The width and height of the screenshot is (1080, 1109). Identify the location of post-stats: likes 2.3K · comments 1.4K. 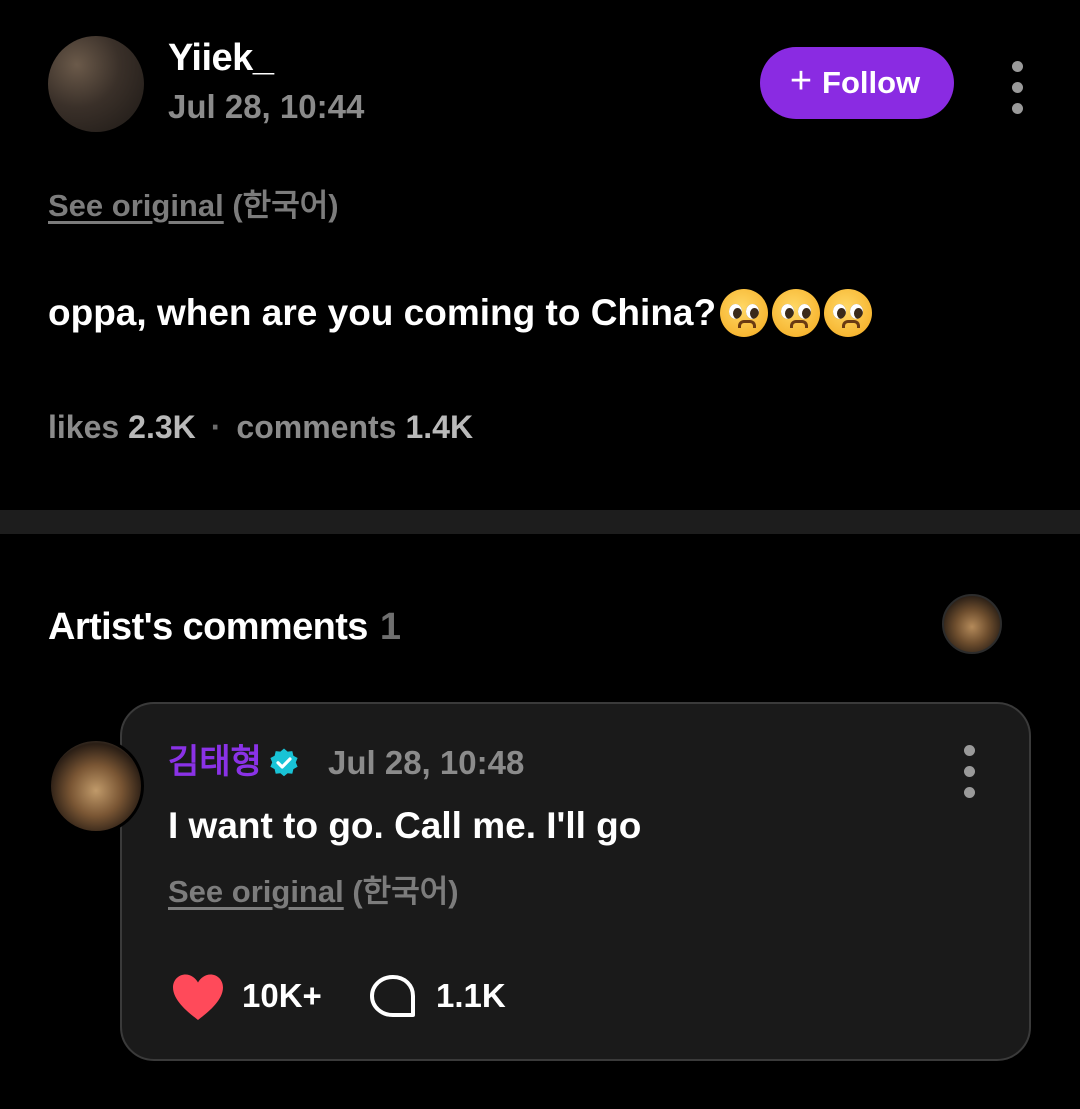
(260, 427).